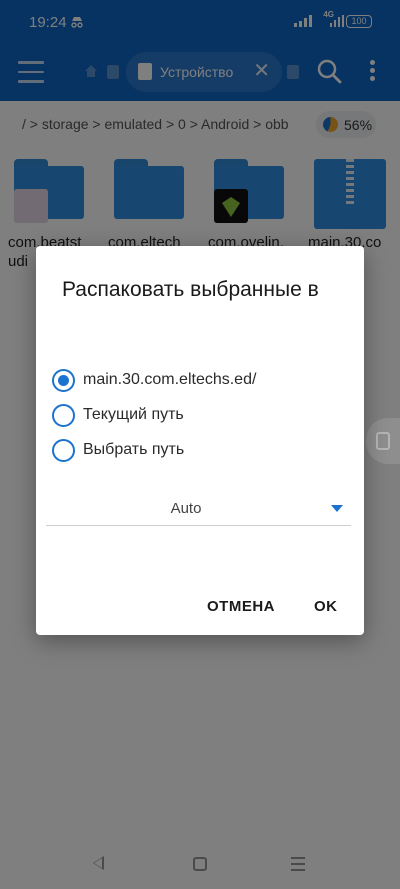  What do you see at coordinates (202, 450) in the screenshot?
I see `radio-option-choose-path: Выбрать путь` at bounding box center [202, 450].